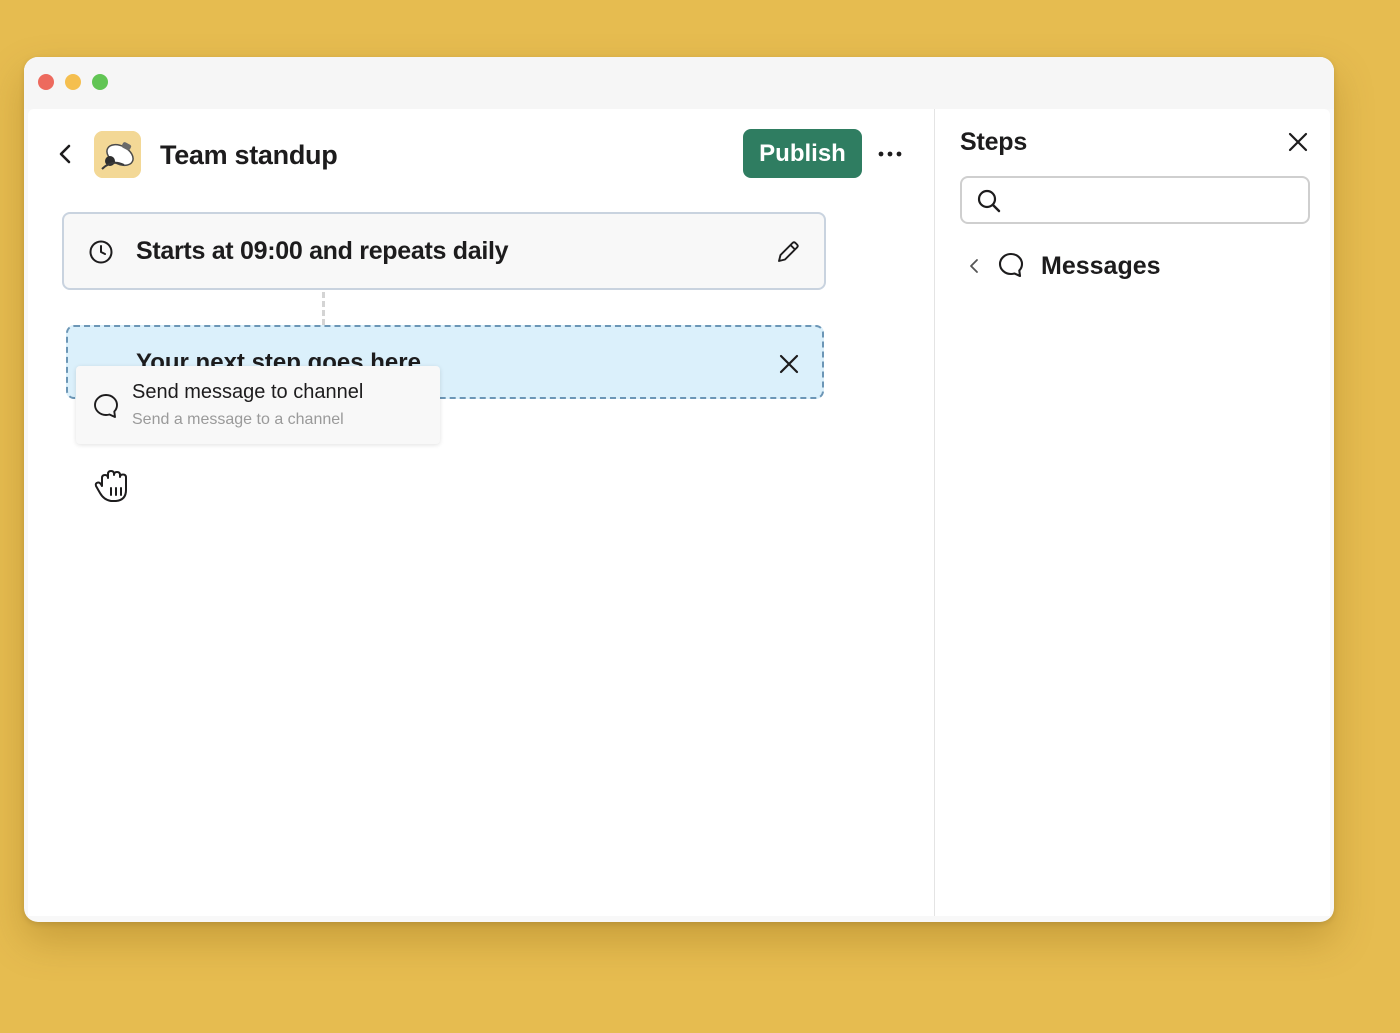  I want to click on edit-trigger-button, so click(788, 252).